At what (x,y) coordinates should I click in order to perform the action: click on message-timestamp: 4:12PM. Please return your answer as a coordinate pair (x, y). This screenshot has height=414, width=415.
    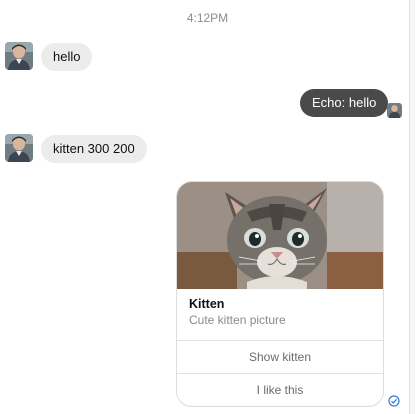
    Looking at the image, I should click on (207, 18).